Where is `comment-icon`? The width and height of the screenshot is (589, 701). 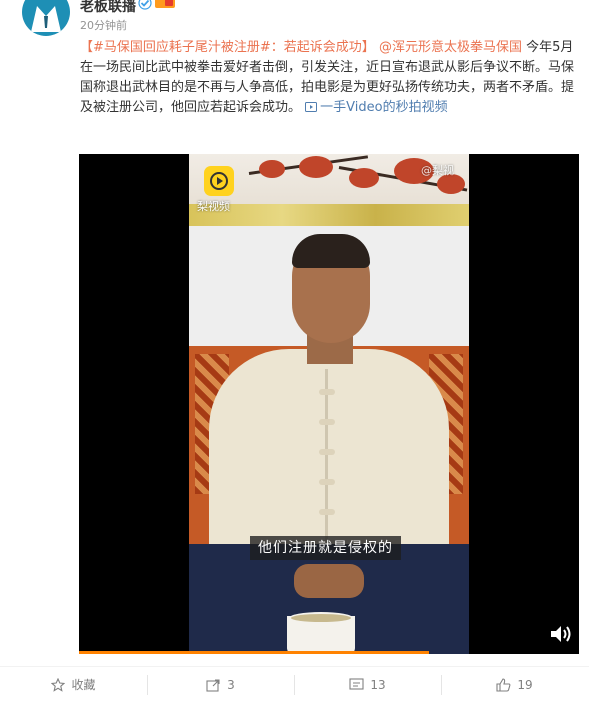 comment-icon is located at coordinates (356, 683).